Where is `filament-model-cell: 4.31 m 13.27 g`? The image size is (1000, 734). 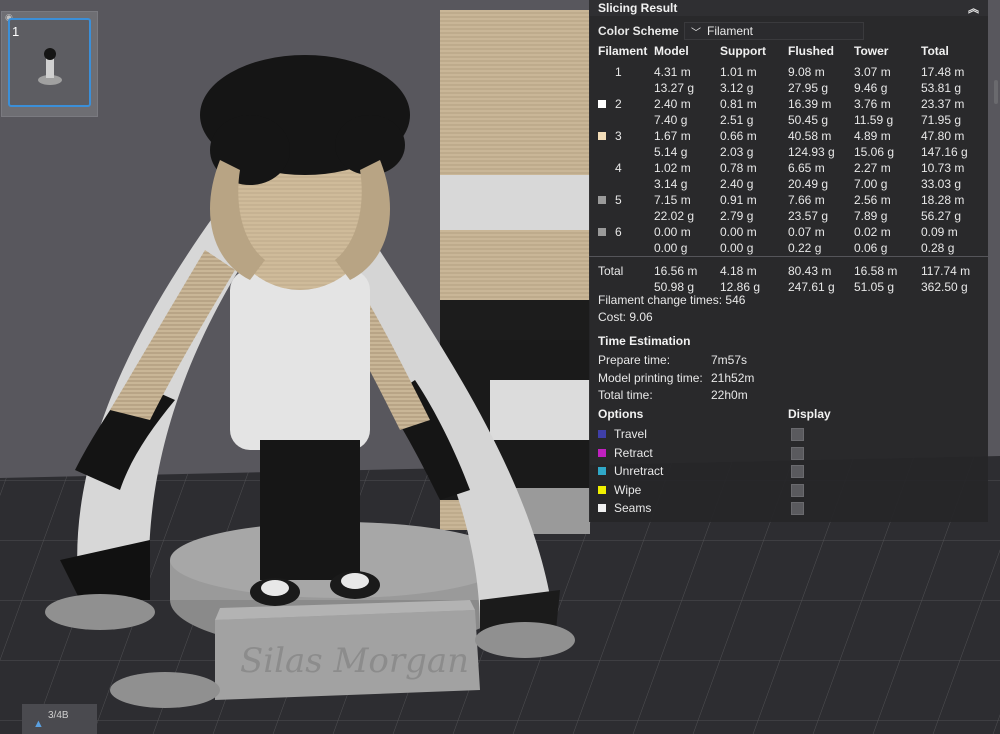
filament-model-cell: 4.31 m 13.27 g is located at coordinates (687, 77).